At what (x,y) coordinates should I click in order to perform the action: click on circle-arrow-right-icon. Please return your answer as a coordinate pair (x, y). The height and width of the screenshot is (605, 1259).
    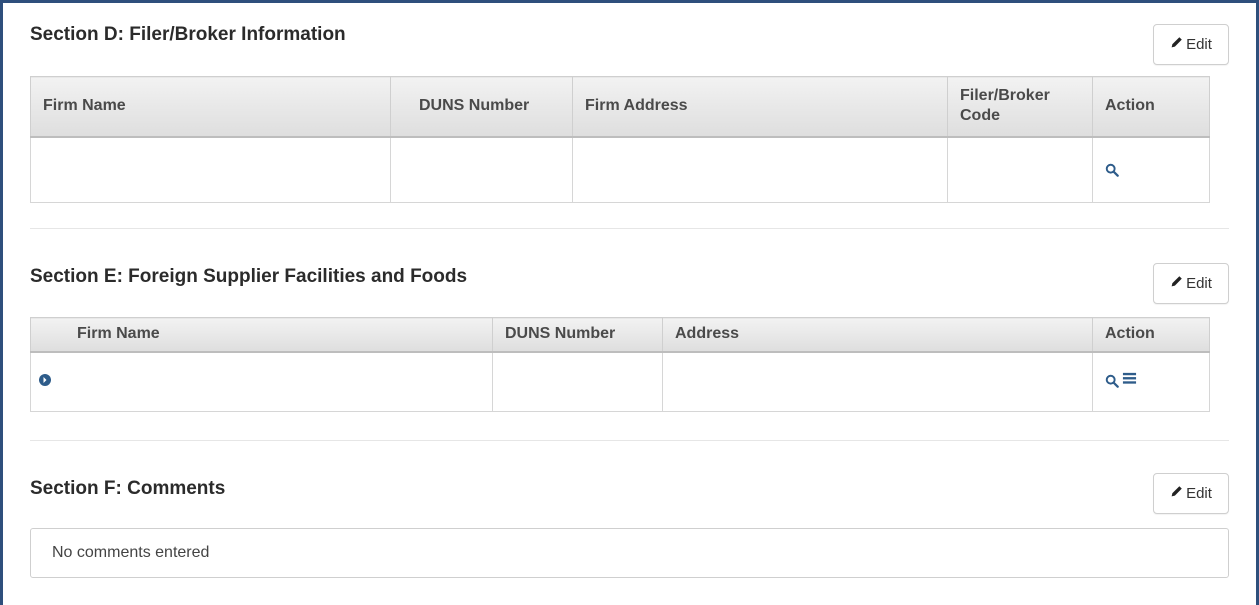
    Looking at the image, I should click on (45, 382).